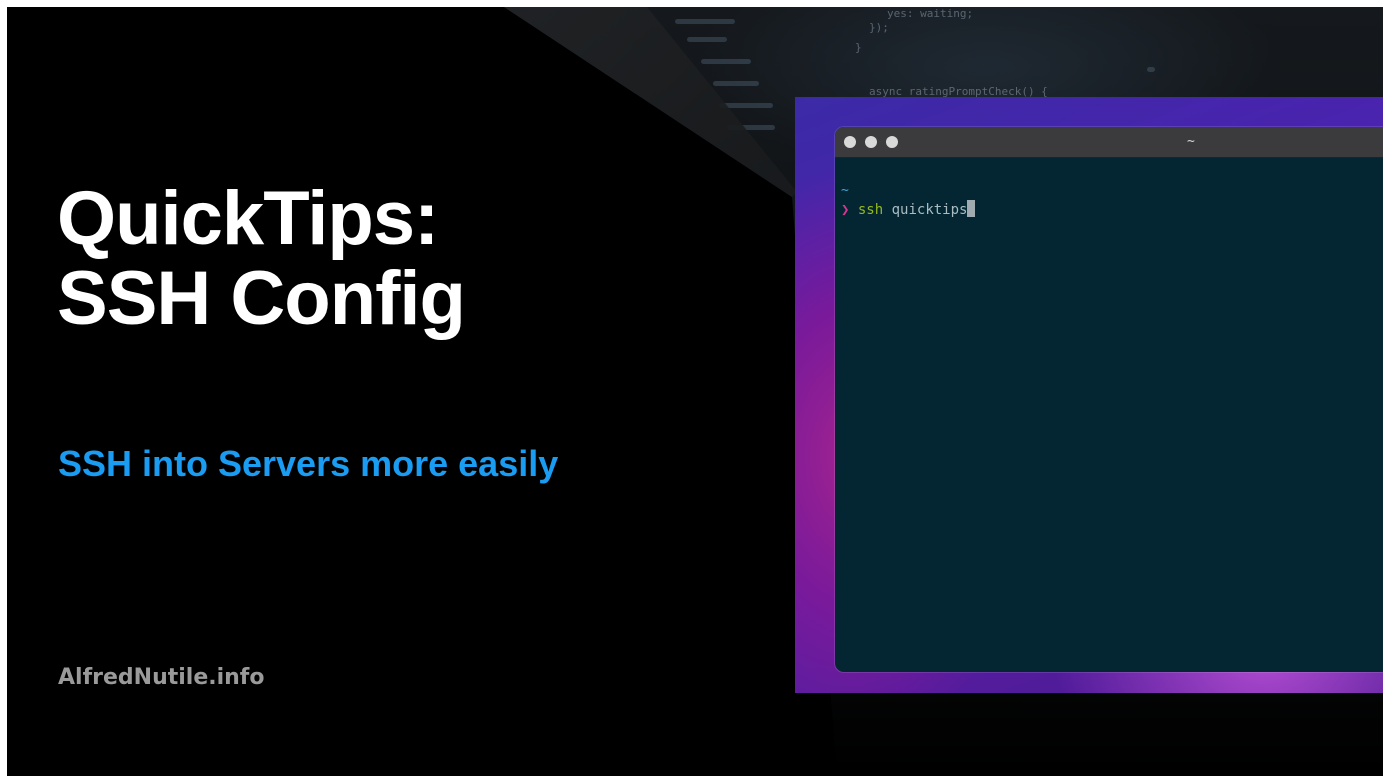  I want to click on background-code-text: }, so click(858, 47).